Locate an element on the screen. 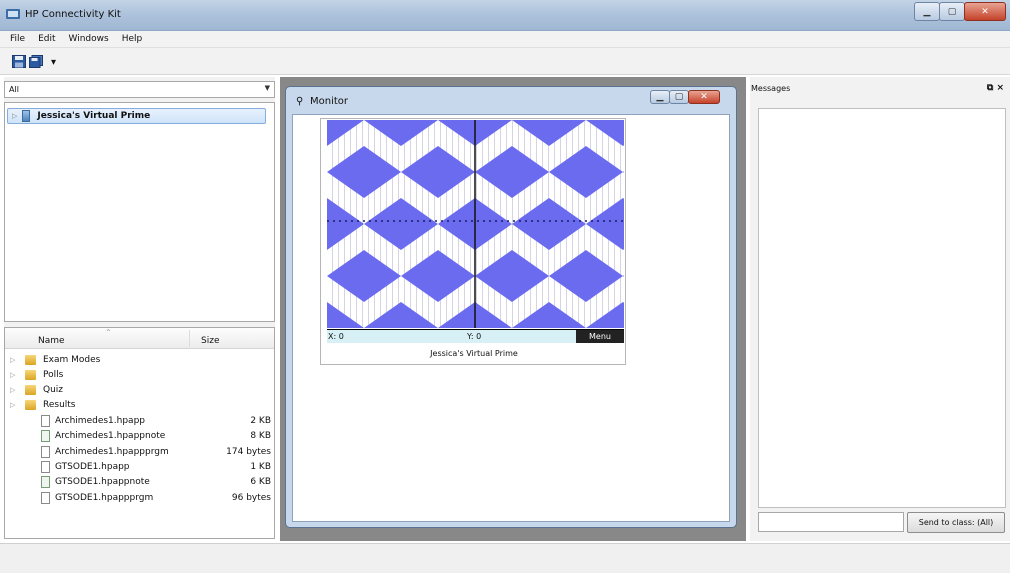 This screenshot has width=1010, height=573. monitor-close-button: ✕ is located at coordinates (704, 97).